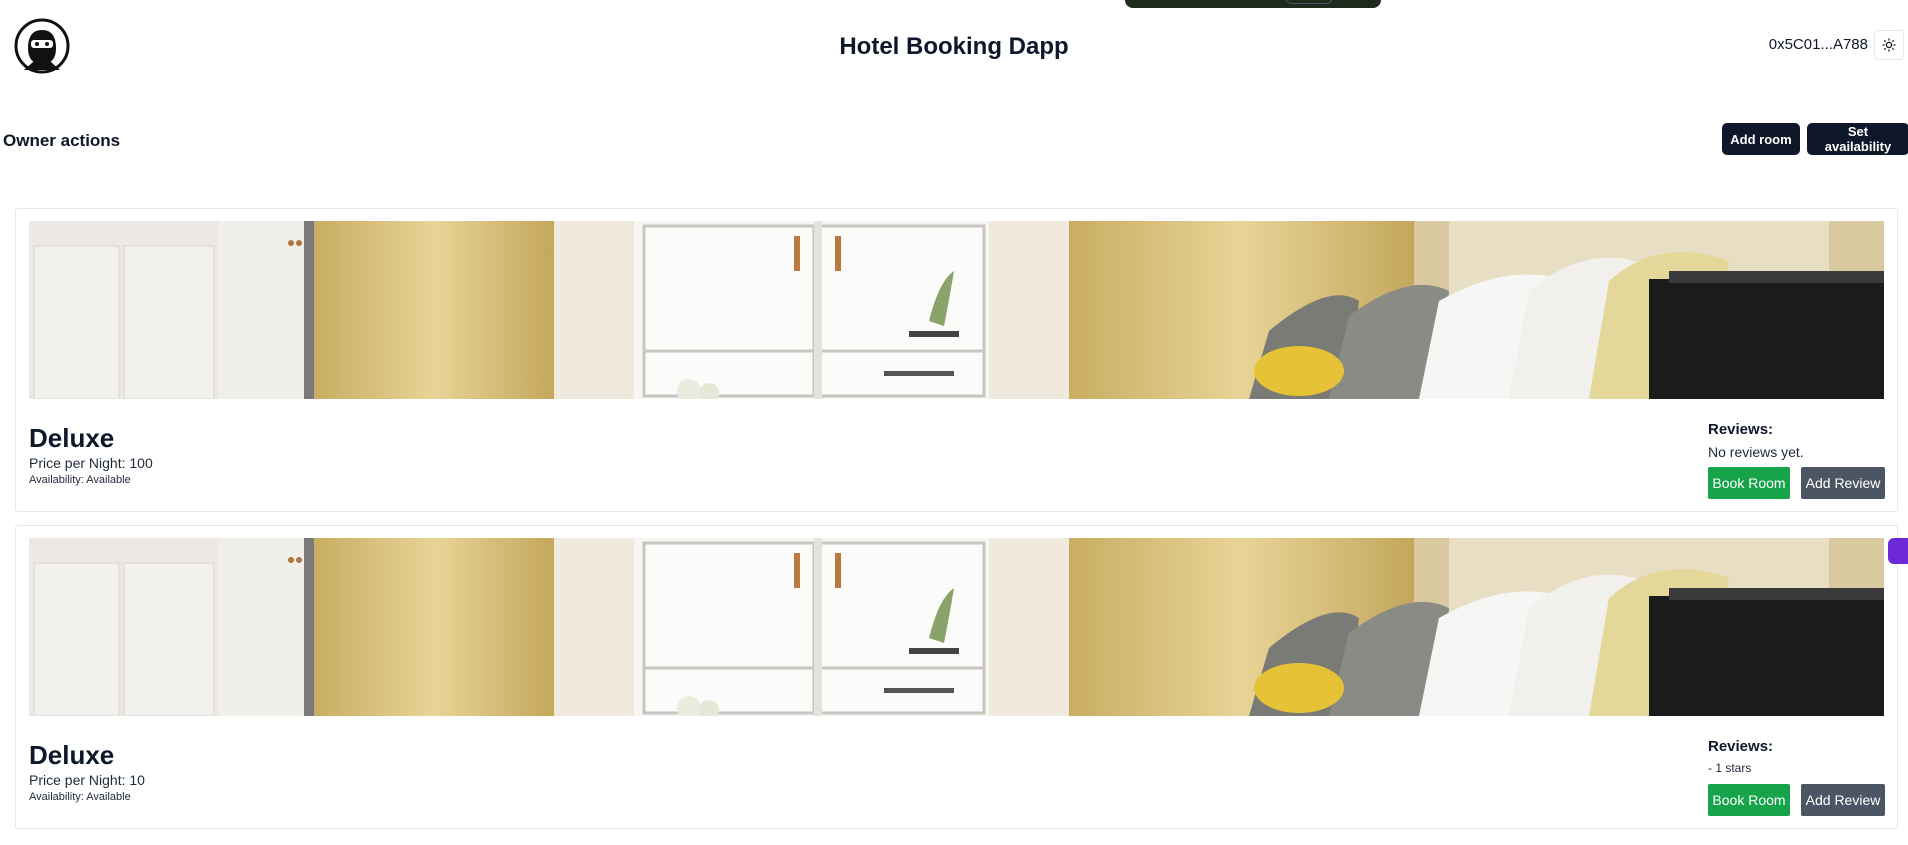 The image size is (1908, 845). Describe the element at coordinates (1818, 44) in the screenshot. I see `wallet-address: 0x5C01...A788` at that location.